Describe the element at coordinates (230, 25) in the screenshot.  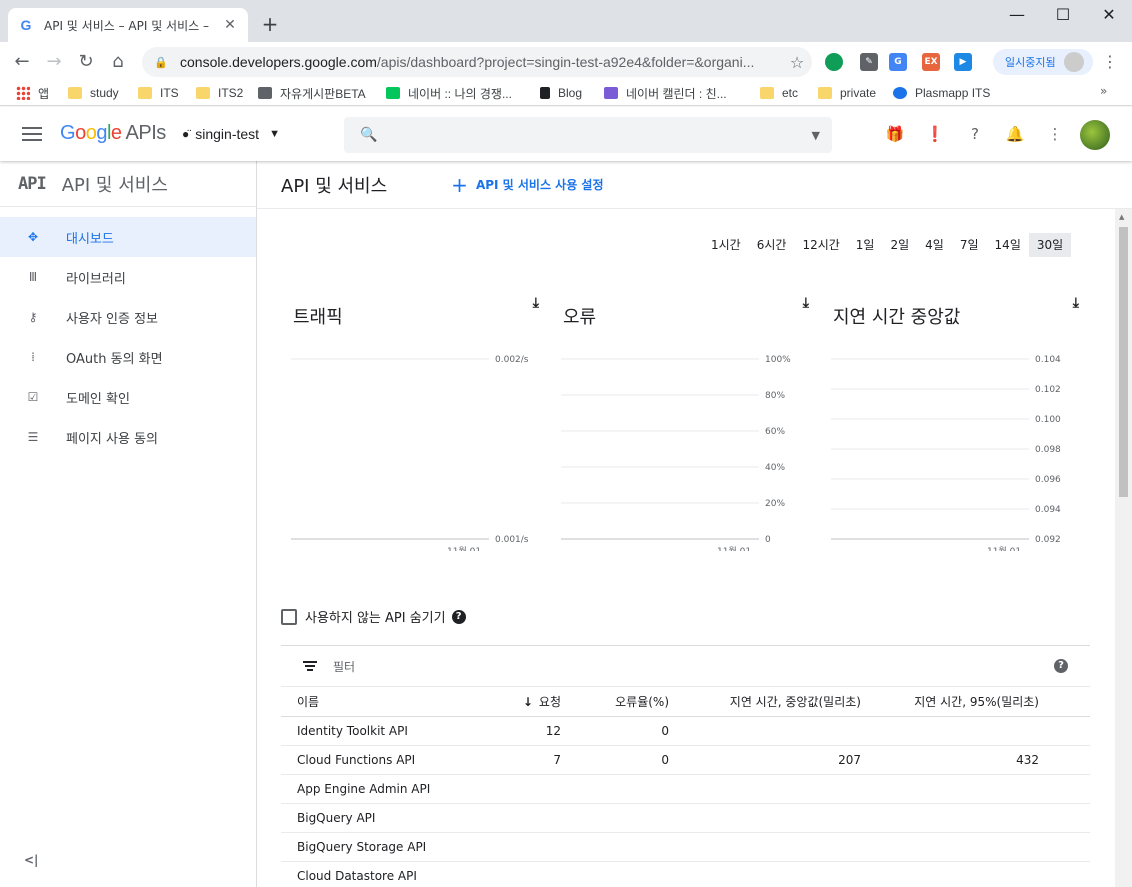
I see `close-tab-icon: ✕` at that location.